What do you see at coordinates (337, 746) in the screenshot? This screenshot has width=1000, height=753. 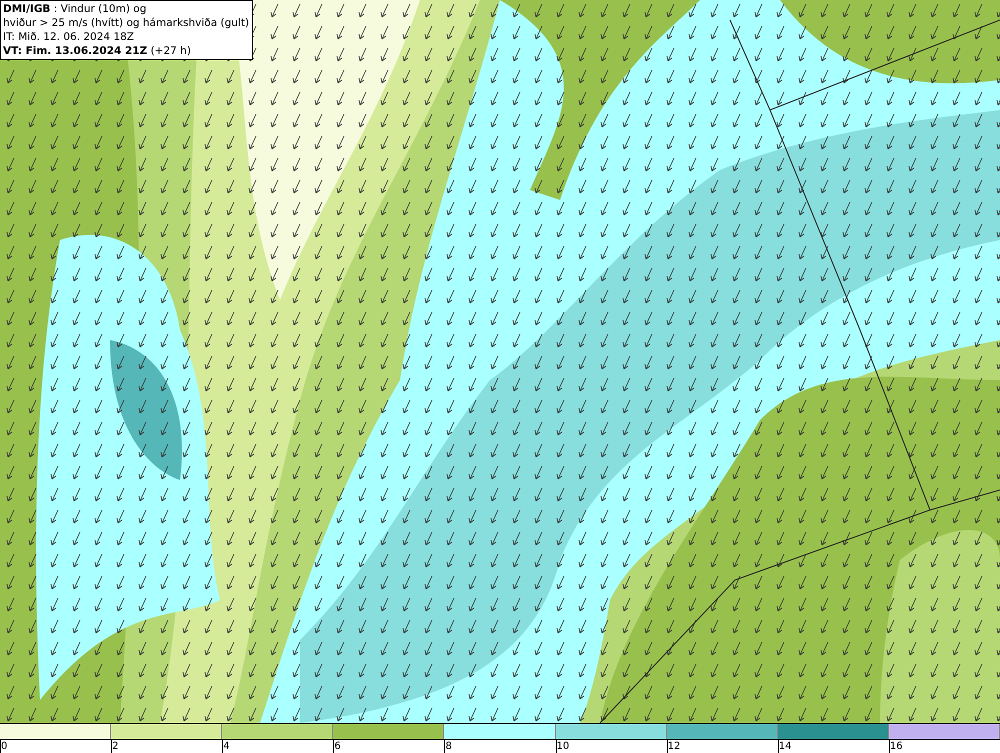 I see `legend-tick-label: 6` at bounding box center [337, 746].